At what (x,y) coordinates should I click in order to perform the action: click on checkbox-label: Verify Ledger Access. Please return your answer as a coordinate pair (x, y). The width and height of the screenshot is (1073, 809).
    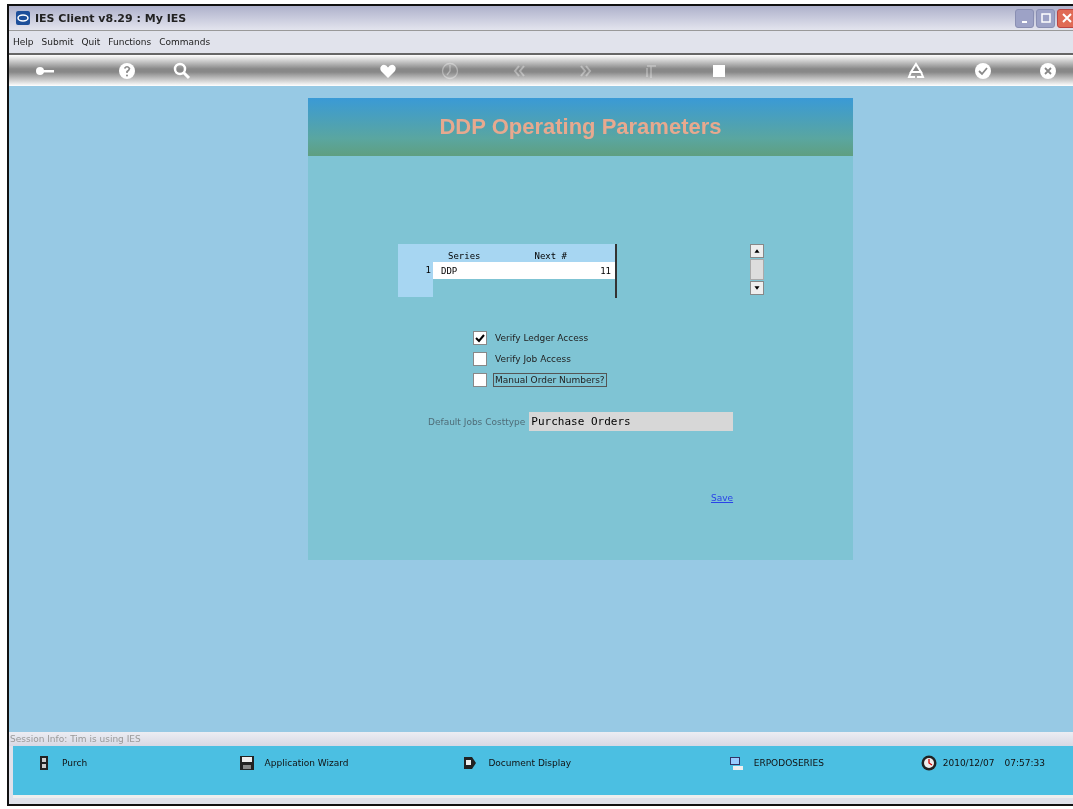
    Looking at the image, I should click on (542, 337).